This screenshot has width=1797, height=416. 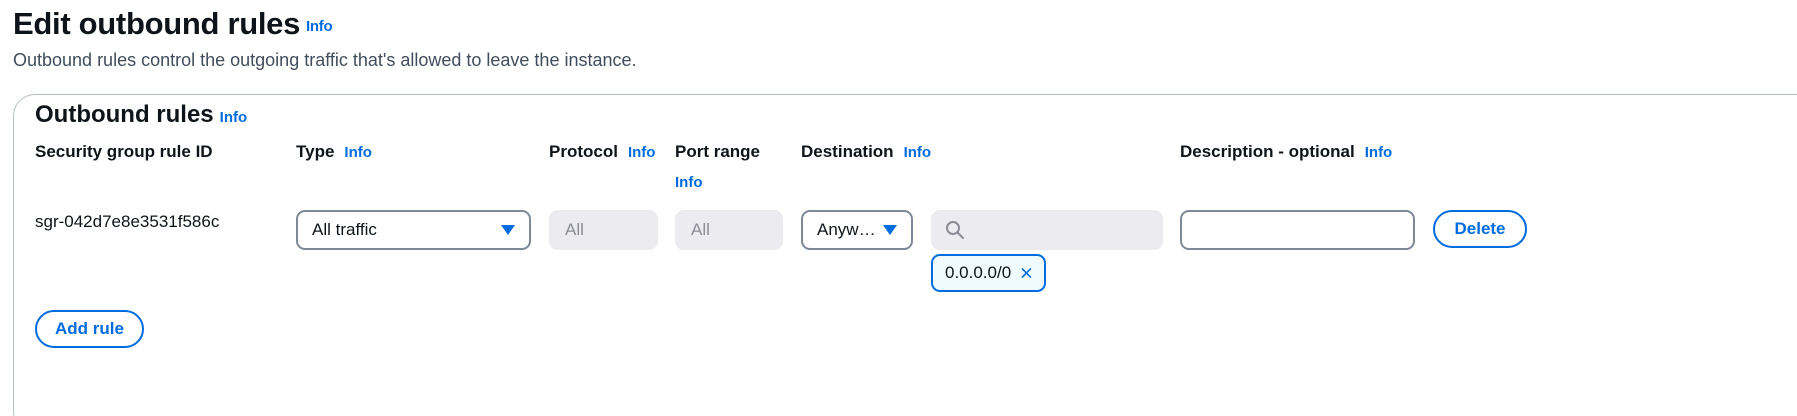 I want to click on port-range-field: All, so click(x=729, y=230).